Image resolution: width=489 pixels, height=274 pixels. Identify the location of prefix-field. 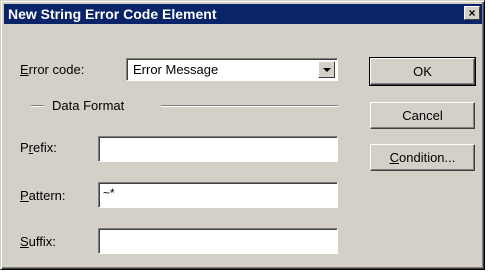
(218, 149).